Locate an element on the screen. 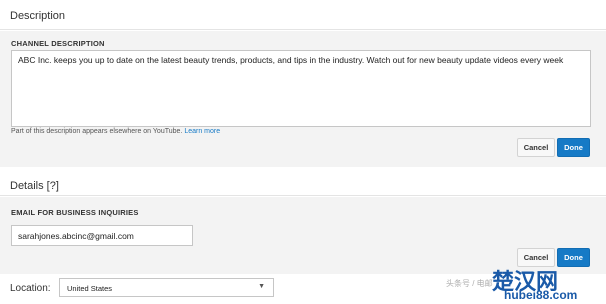 Image resolution: width=606 pixels, height=304 pixels. learn-more-link: Learn more is located at coordinates (202, 131).